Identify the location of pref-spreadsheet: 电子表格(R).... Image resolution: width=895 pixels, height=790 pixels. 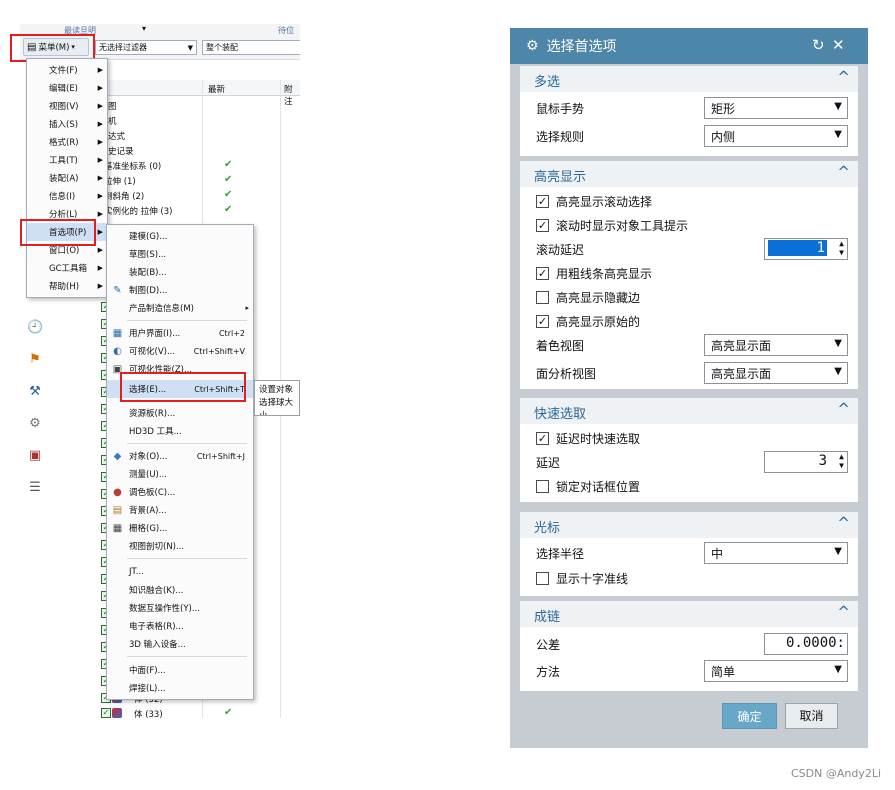
(180, 626).